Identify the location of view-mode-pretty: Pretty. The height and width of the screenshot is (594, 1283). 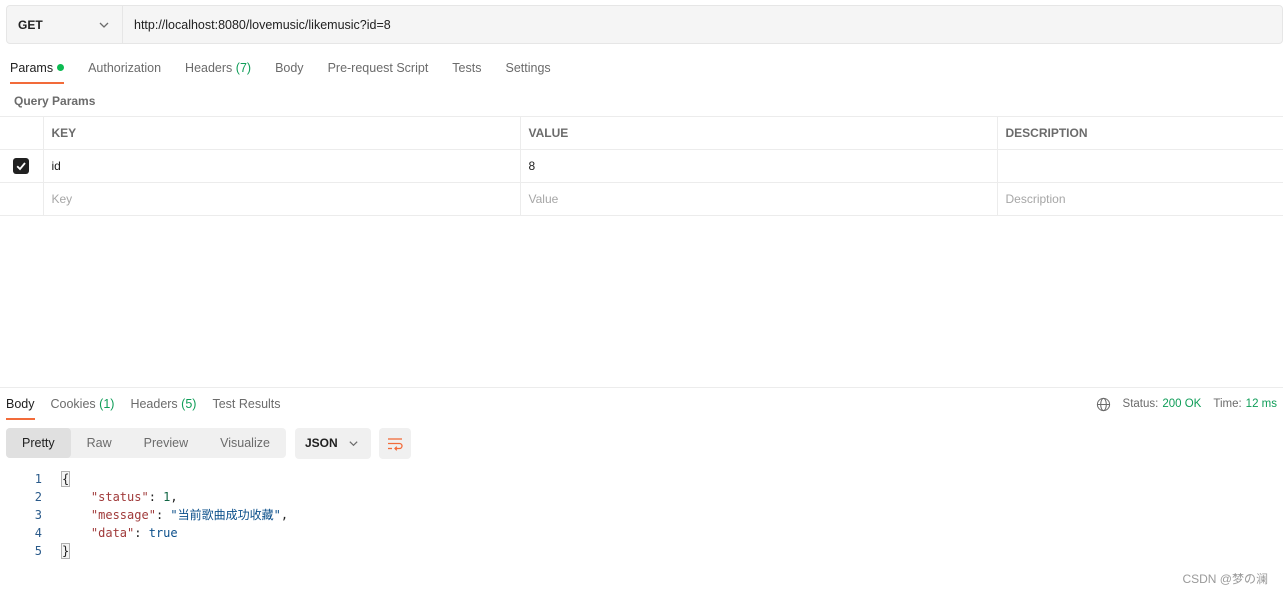
(38, 443).